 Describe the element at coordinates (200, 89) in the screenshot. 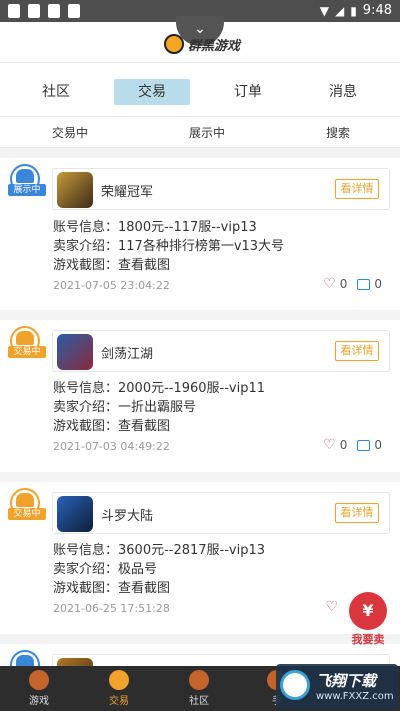

I see `top-tabs: 社区 交易 订单 消息` at that location.